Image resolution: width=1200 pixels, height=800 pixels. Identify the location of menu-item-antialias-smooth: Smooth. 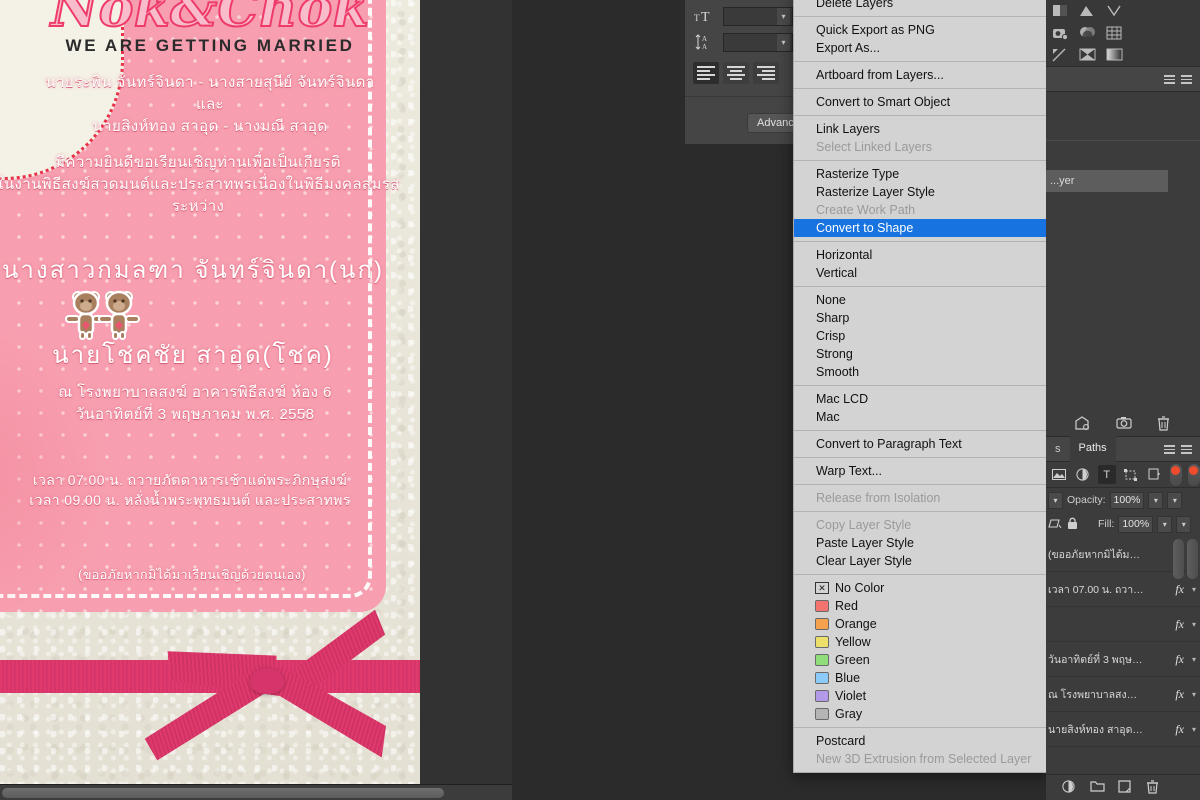
(921, 372).